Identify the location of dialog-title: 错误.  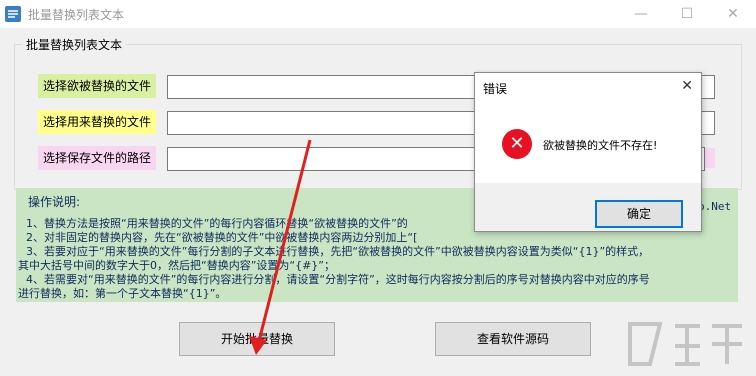
(495, 89).